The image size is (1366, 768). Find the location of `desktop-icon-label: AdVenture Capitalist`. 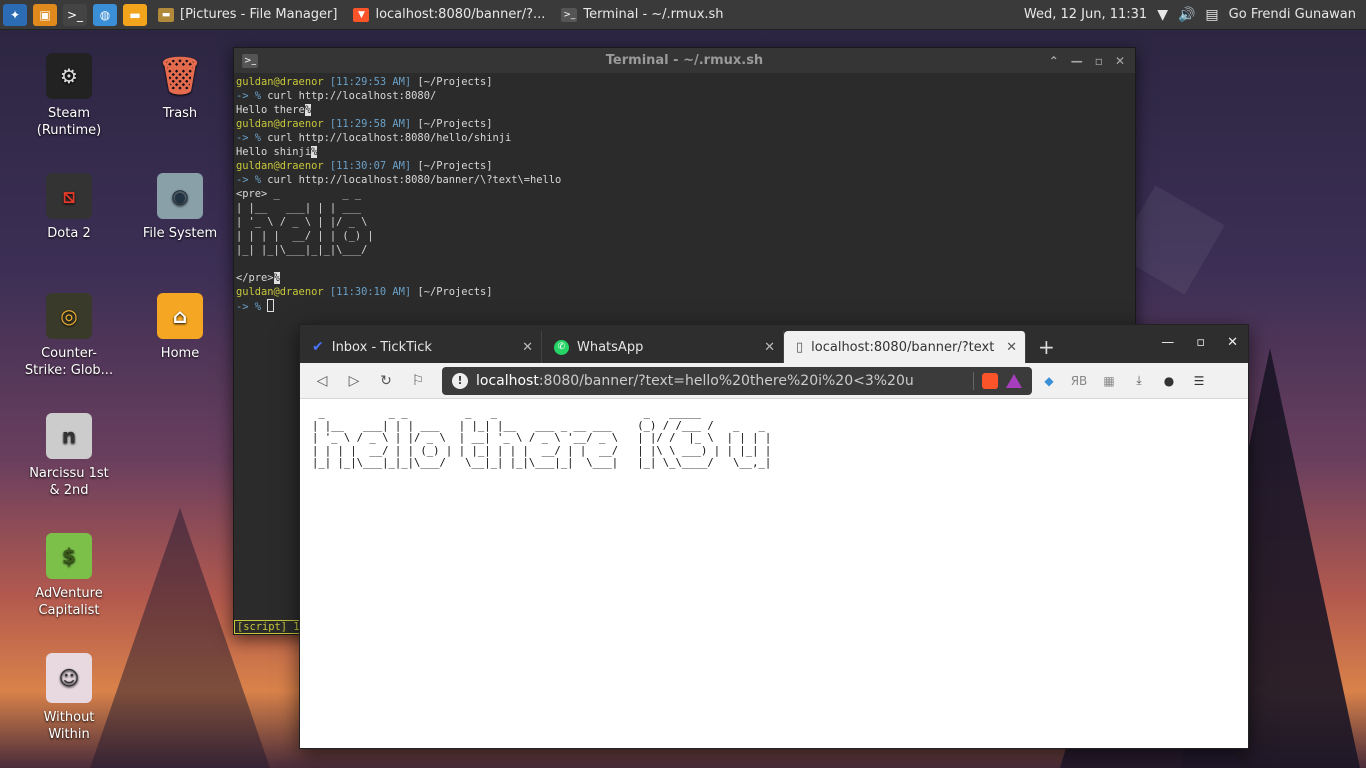

desktop-icon-label: AdVenture Capitalist is located at coordinates (69, 602).